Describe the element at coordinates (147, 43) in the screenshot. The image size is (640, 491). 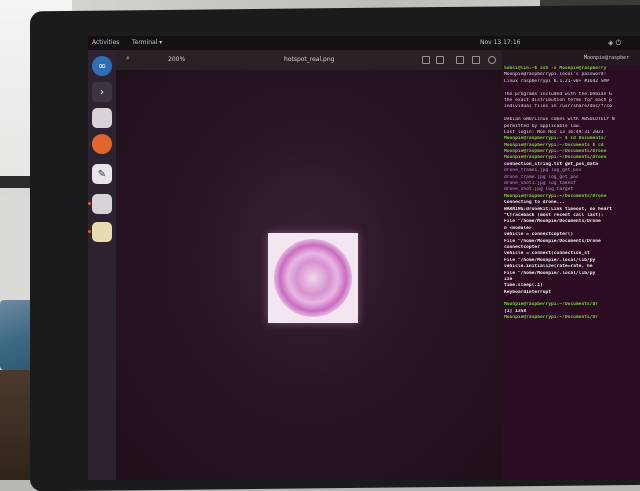
I see `app-menu: Terminal ▾` at that location.